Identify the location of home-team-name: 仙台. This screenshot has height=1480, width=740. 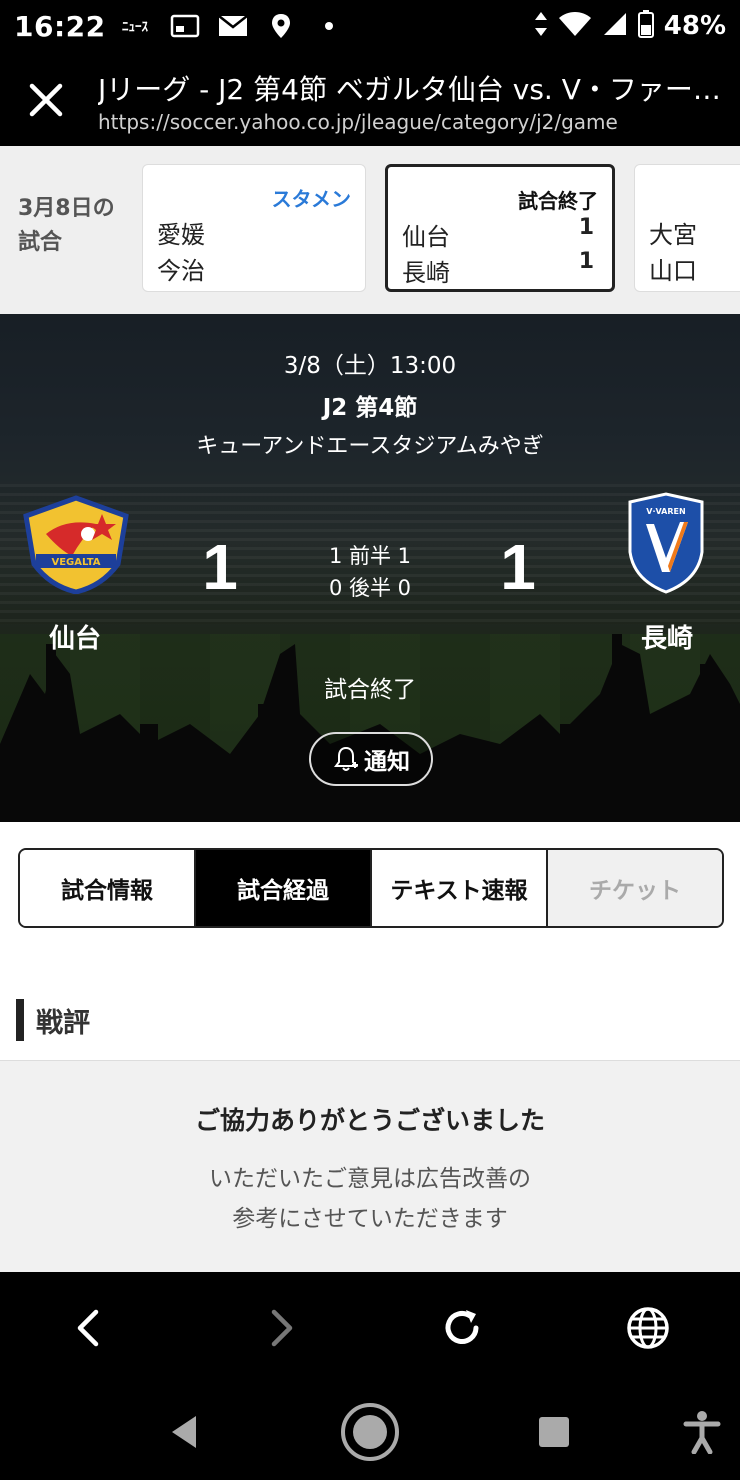
(75, 636).